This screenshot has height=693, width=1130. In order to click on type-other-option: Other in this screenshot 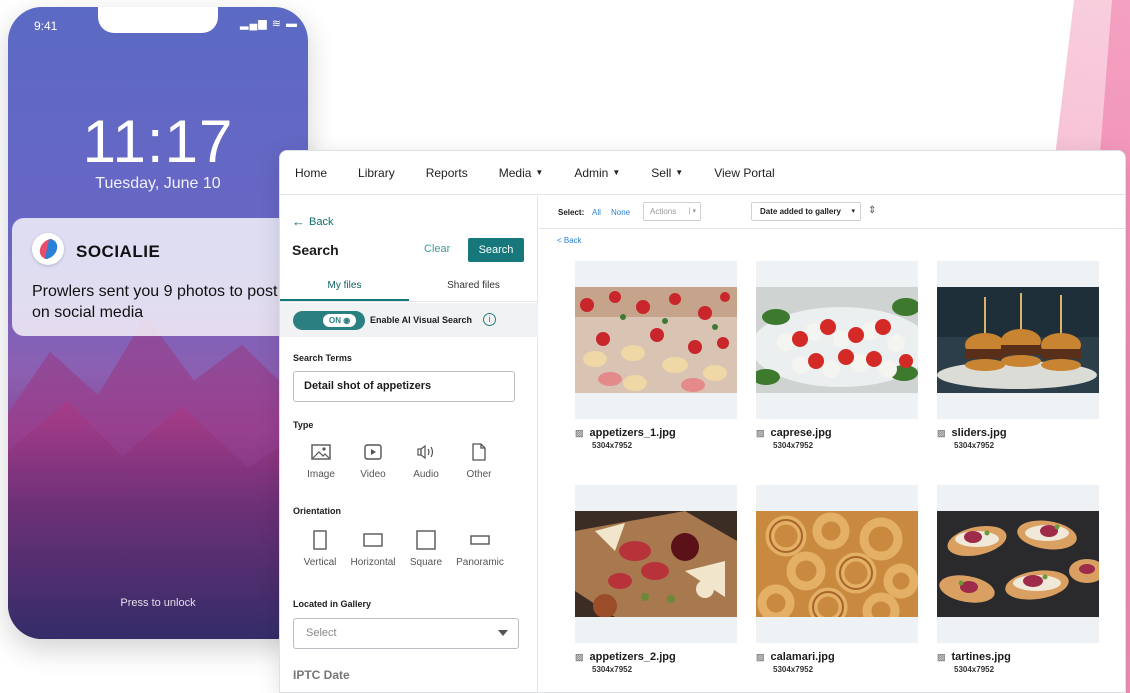, I will do `click(479, 460)`.